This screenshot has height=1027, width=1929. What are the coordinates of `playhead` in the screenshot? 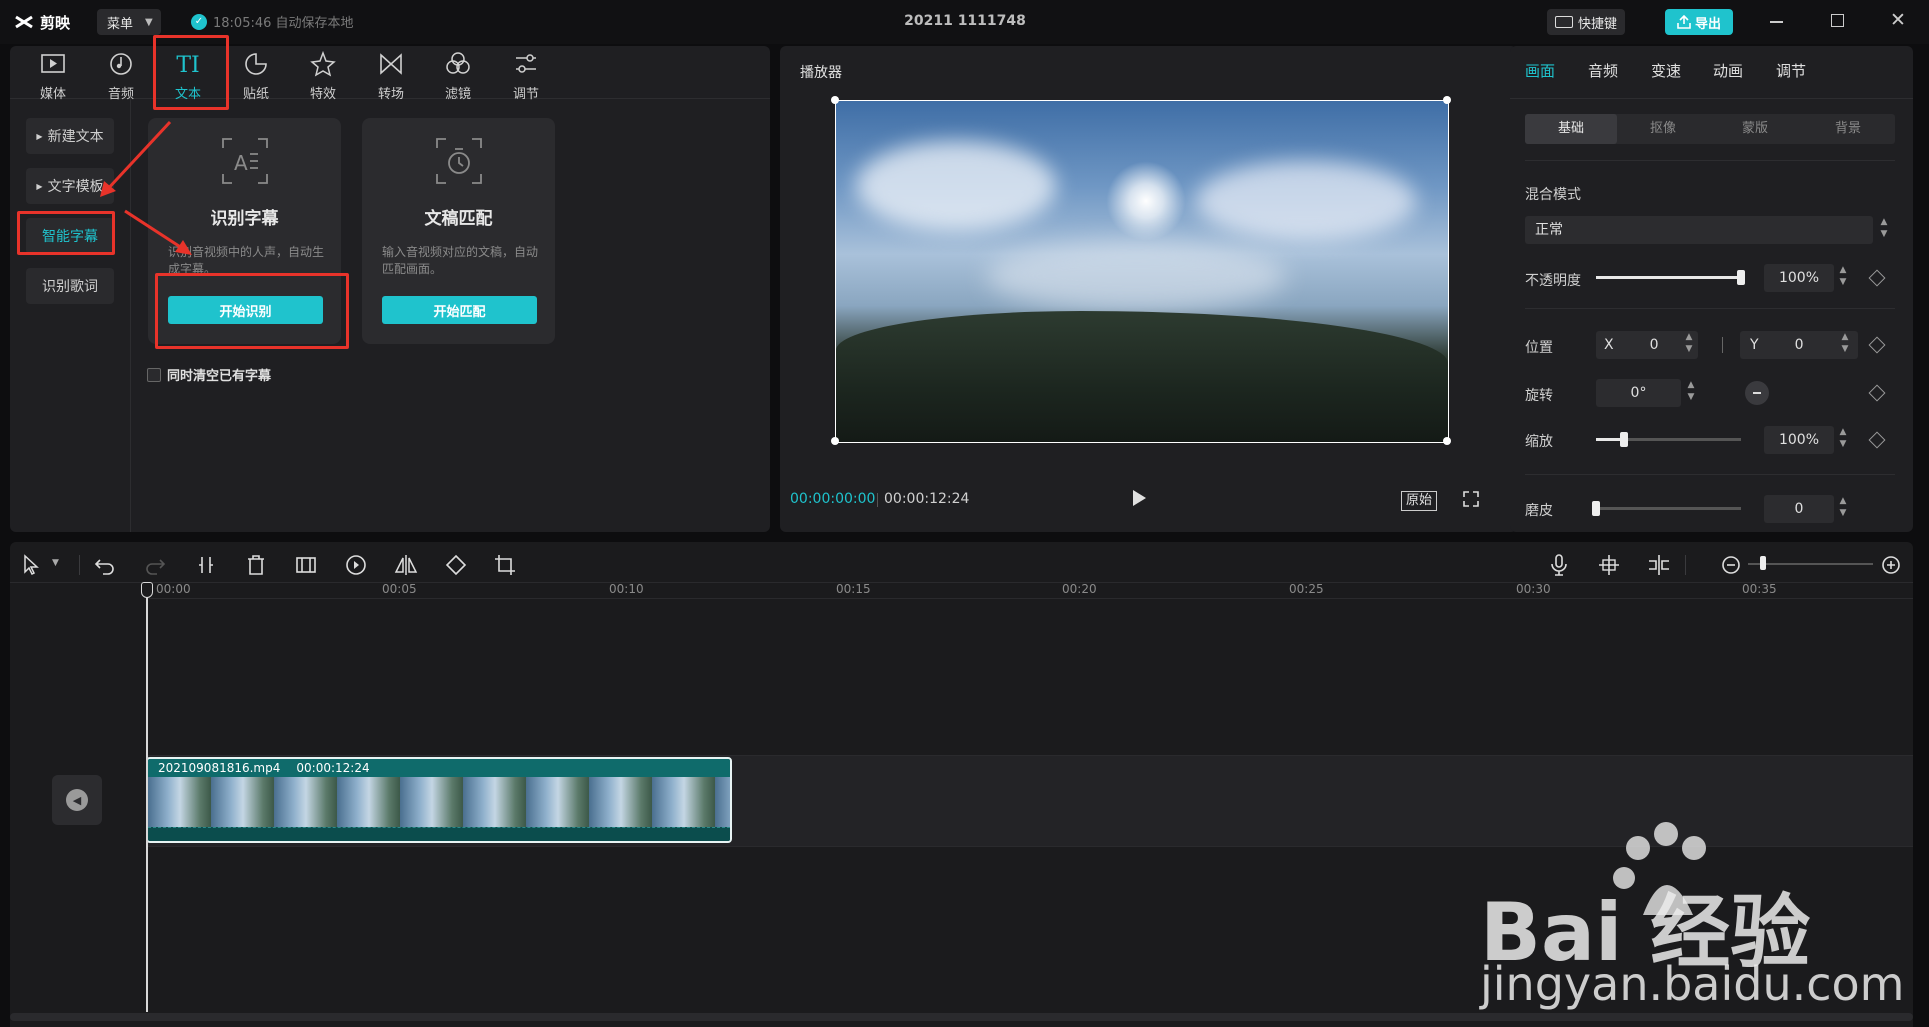 It's located at (147, 797).